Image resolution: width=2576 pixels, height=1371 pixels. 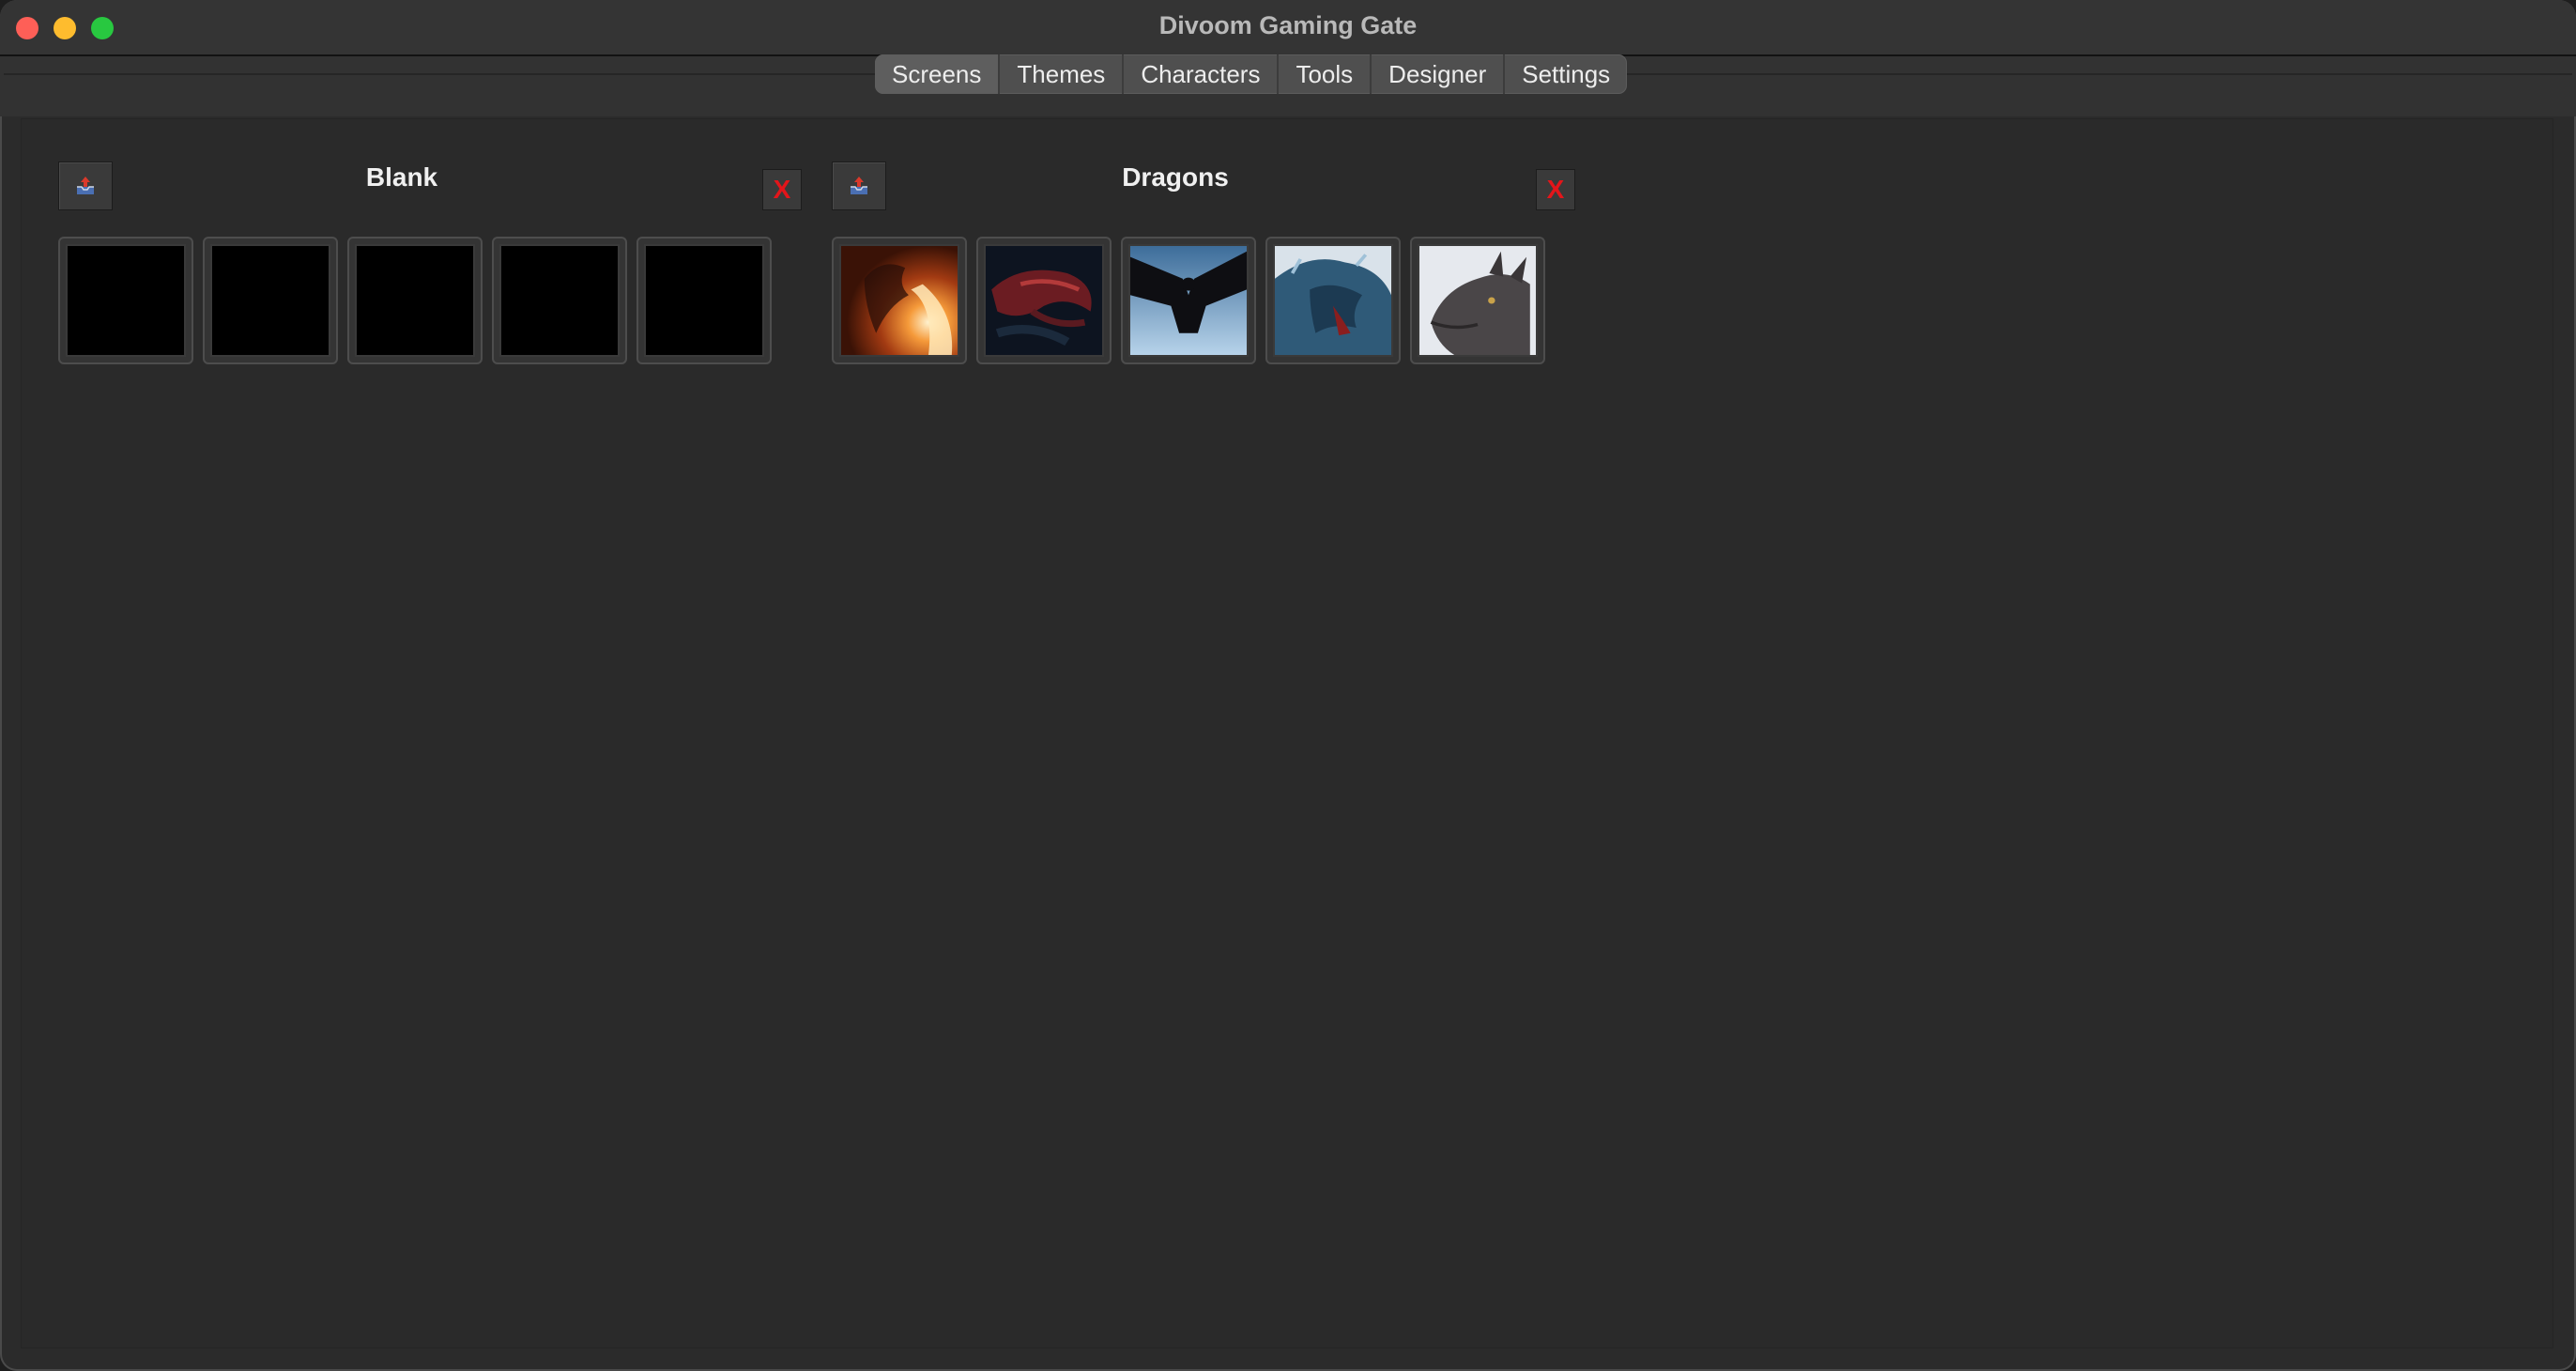 I want to click on dragon-red-dark-image, so click(x=1044, y=300).